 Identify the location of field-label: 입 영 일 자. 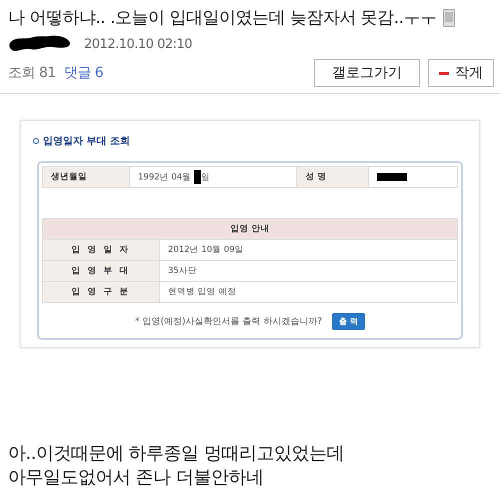
(101, 250).